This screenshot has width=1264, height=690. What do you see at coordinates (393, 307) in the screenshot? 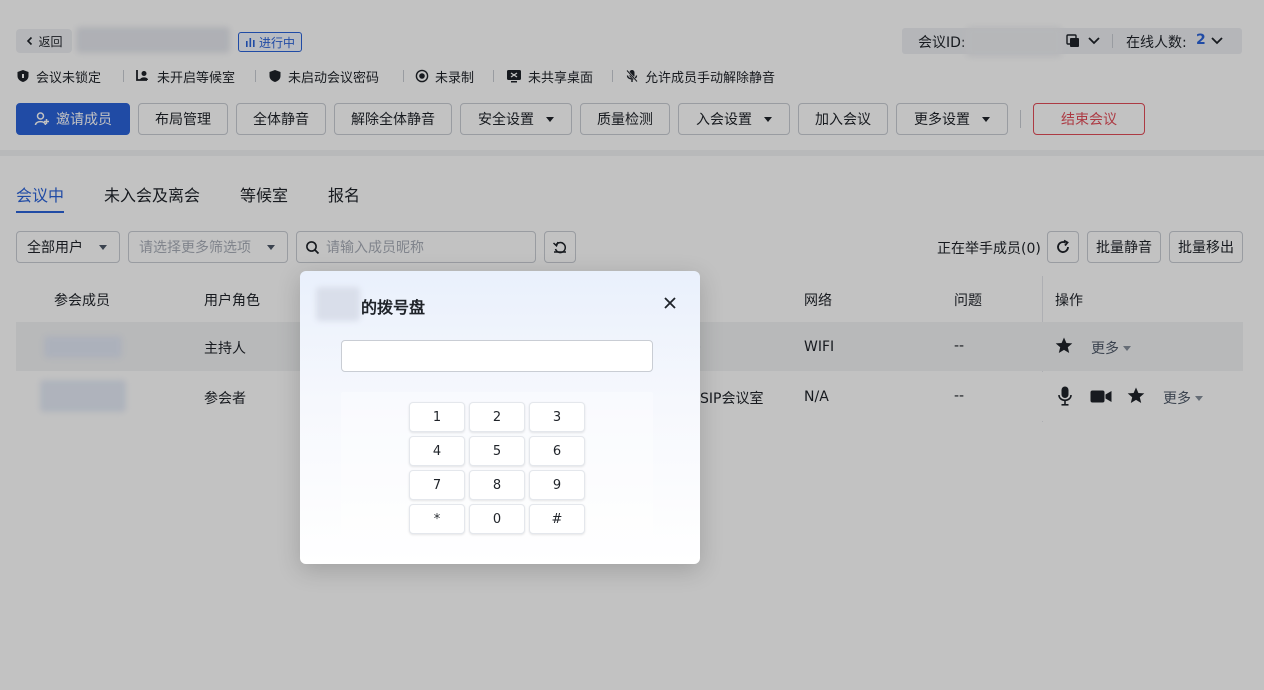
I see `dialpad-title: 的拨号盘` at bounding box center [393, 307].